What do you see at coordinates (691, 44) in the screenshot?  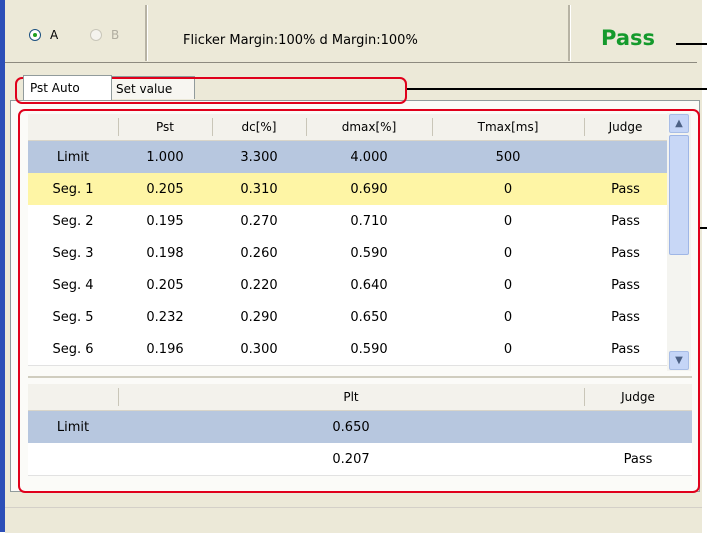 I see `result-leader-line` at bounding box center [691, 44].